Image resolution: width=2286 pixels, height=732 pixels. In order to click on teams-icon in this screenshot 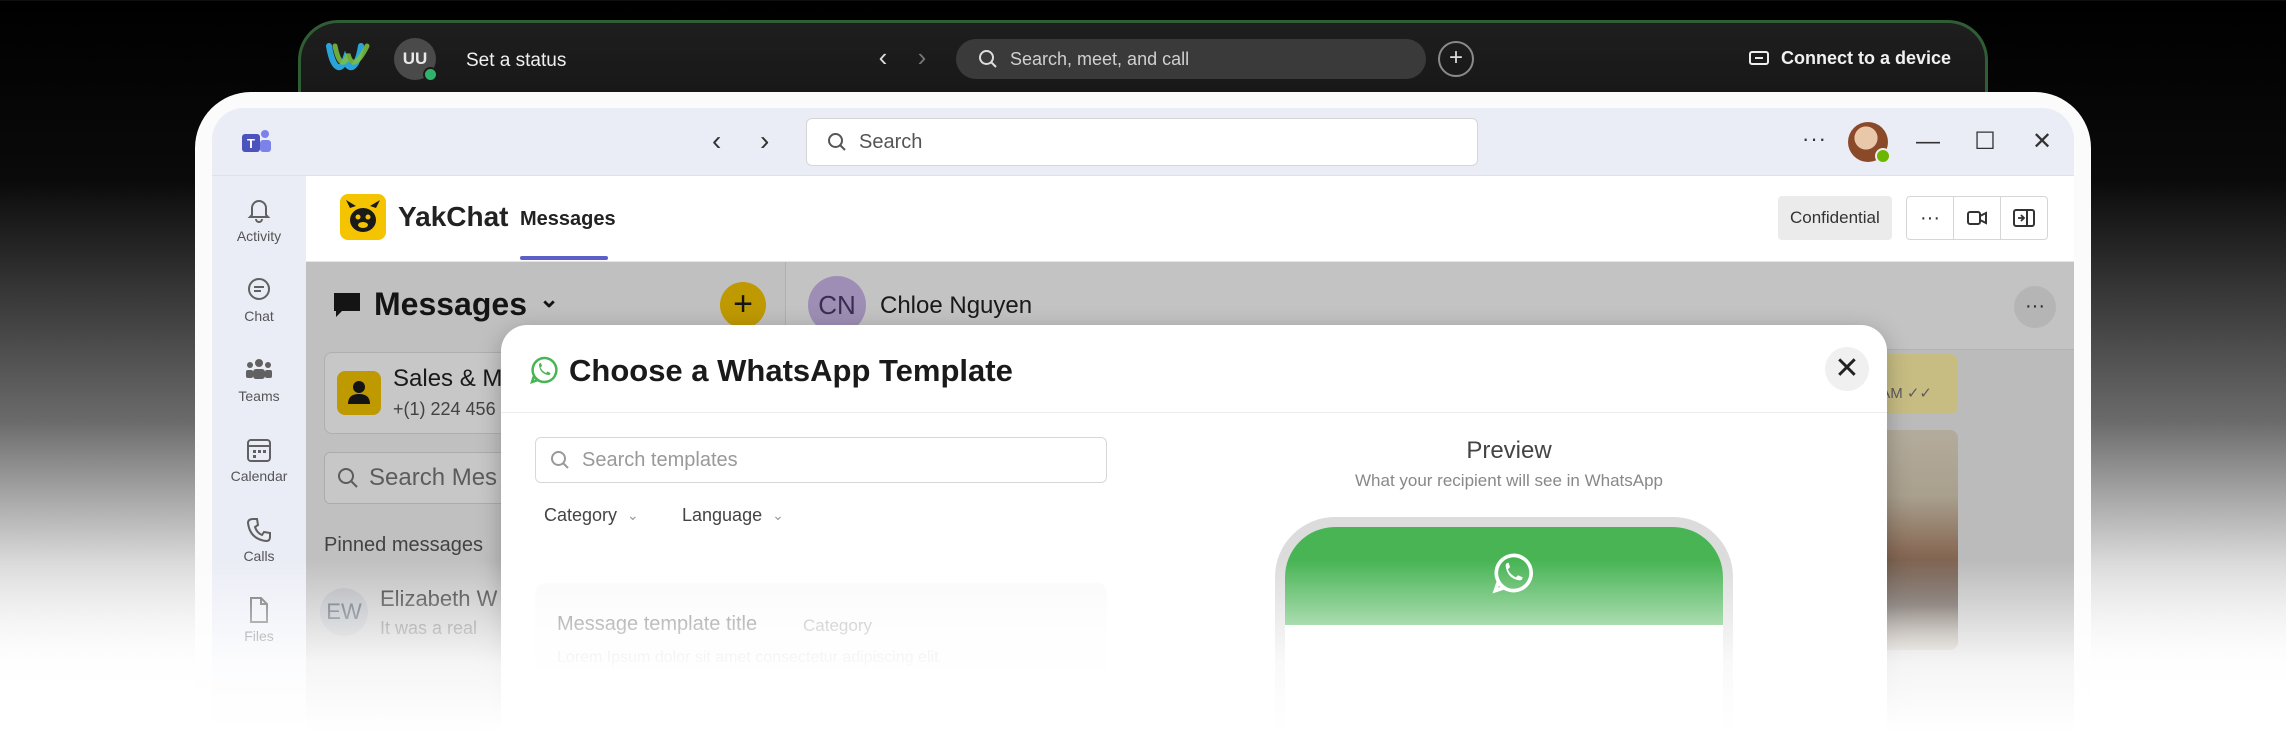, I will do `click(259, 369)`.